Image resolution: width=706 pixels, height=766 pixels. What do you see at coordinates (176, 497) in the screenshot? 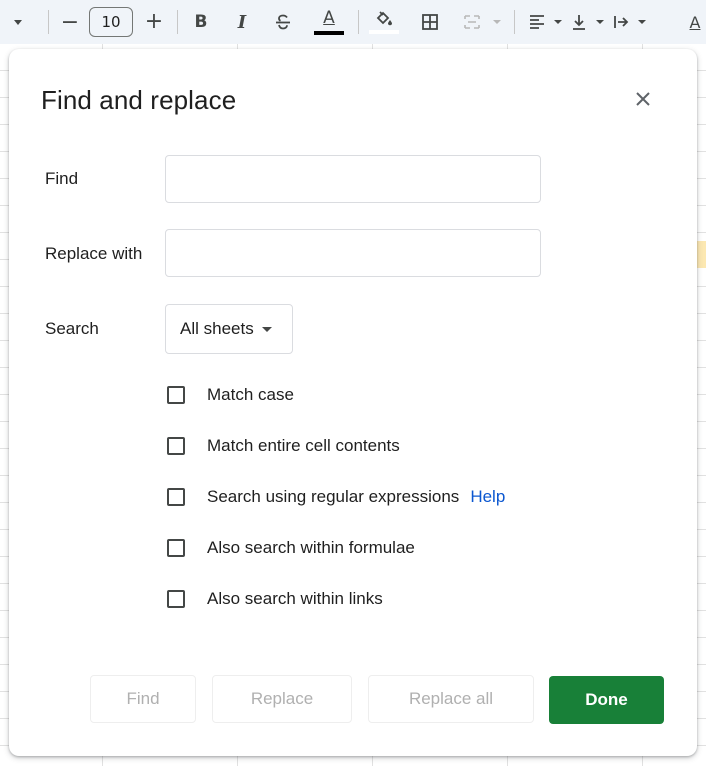
I see `regex-checkbox` at bounding box center [176, 497].